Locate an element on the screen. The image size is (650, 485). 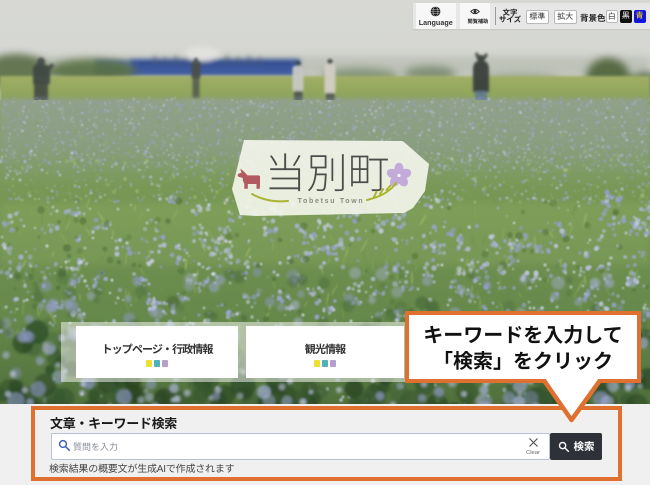
svg-text: Tobetsu Town is located at coordinates (331, 201).